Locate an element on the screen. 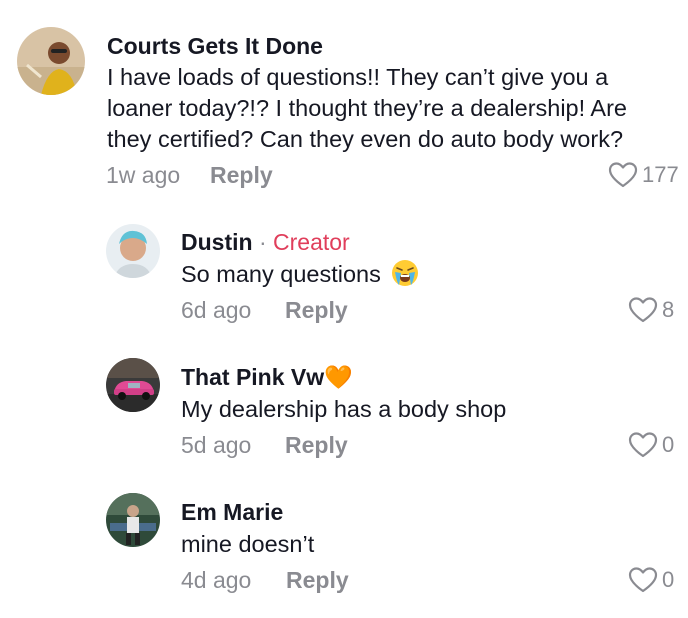 The width and height of the screenshot is (688, 618). like-button: 8 is located at coordinates (651, 310).